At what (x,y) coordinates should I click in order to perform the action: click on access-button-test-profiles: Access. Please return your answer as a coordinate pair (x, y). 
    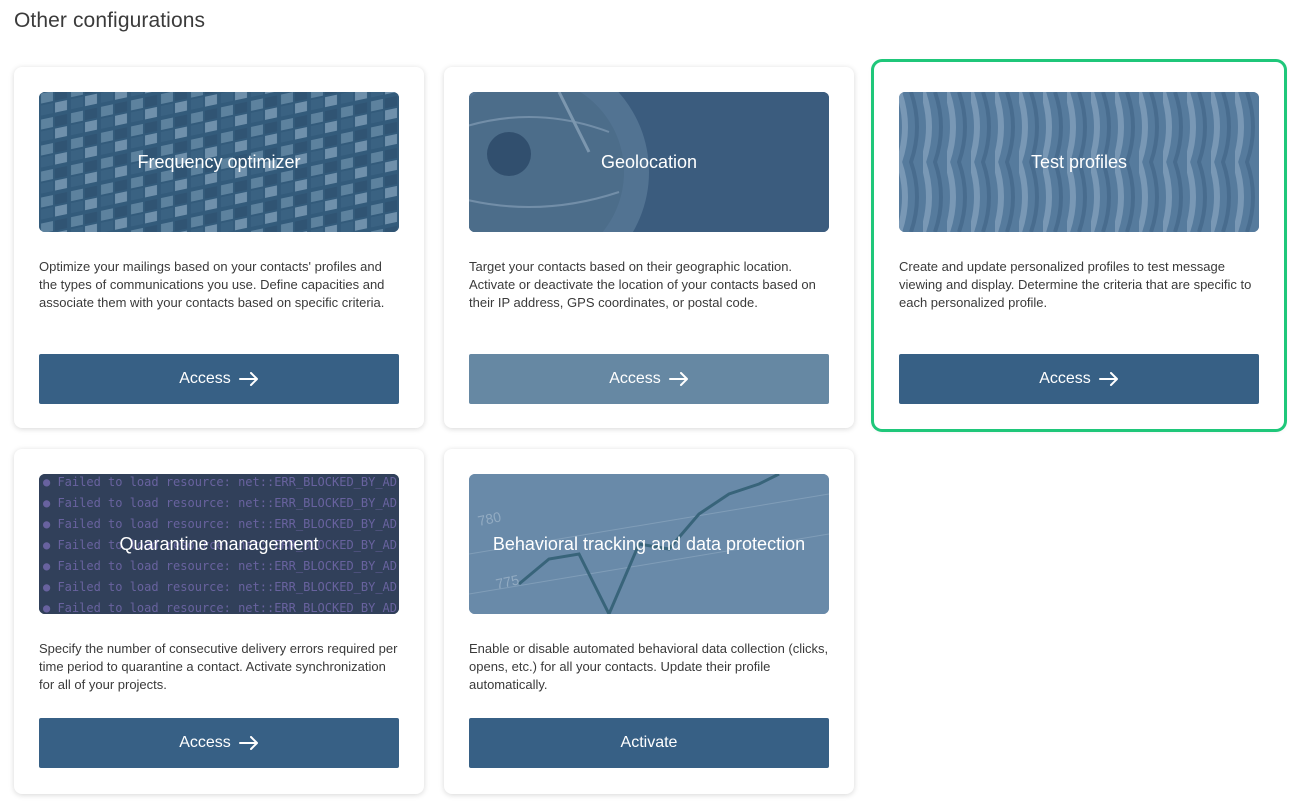
    Looking at the image, I should click on (1079, 379).